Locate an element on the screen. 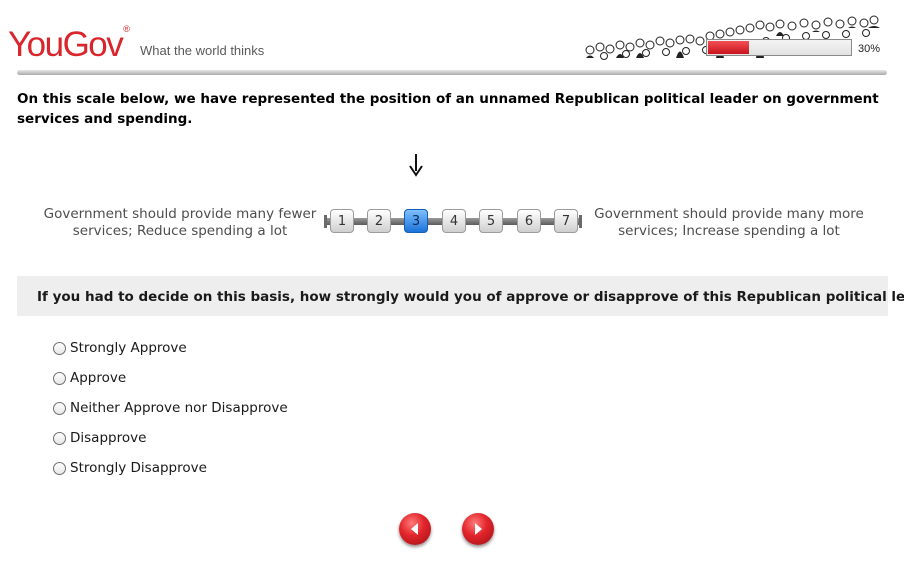  progress-bar is located at coordinates (779, 47).